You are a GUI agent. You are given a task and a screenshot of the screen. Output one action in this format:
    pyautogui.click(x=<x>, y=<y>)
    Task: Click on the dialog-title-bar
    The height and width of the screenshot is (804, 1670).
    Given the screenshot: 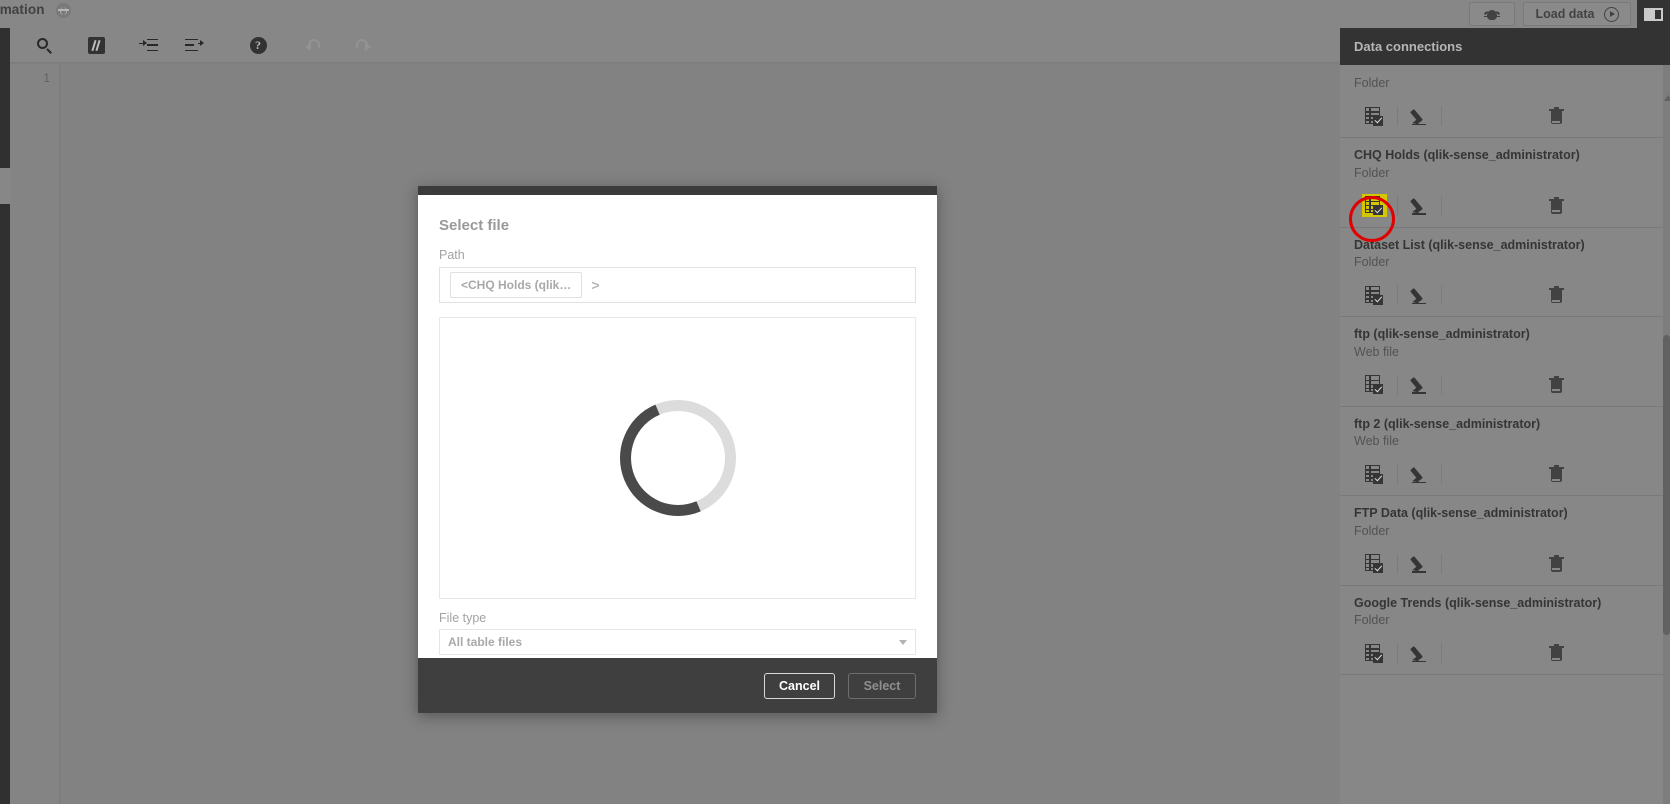 What is the action you would take?
    pyautogui.click(x=677, y=190)
    